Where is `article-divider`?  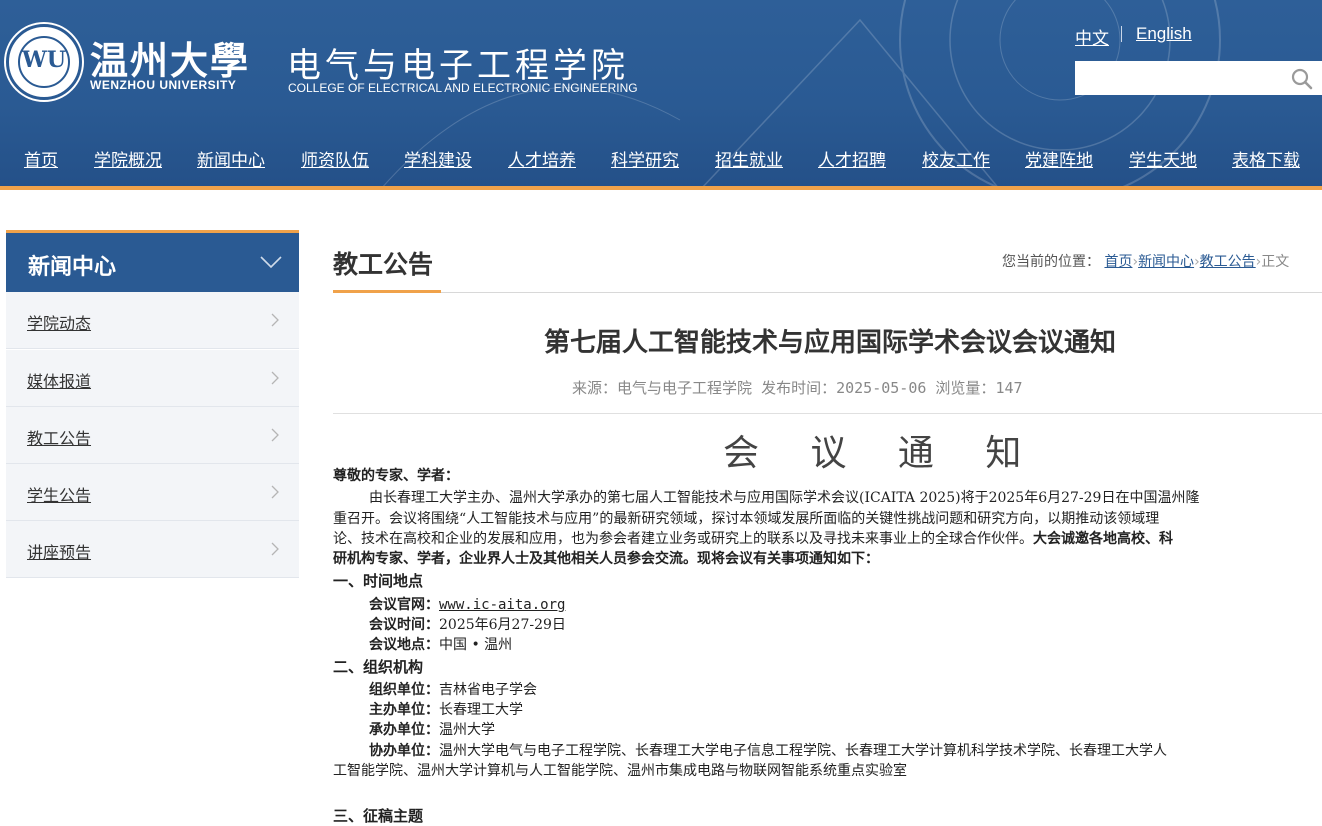
article-divider is located at coordinates (827, 413).